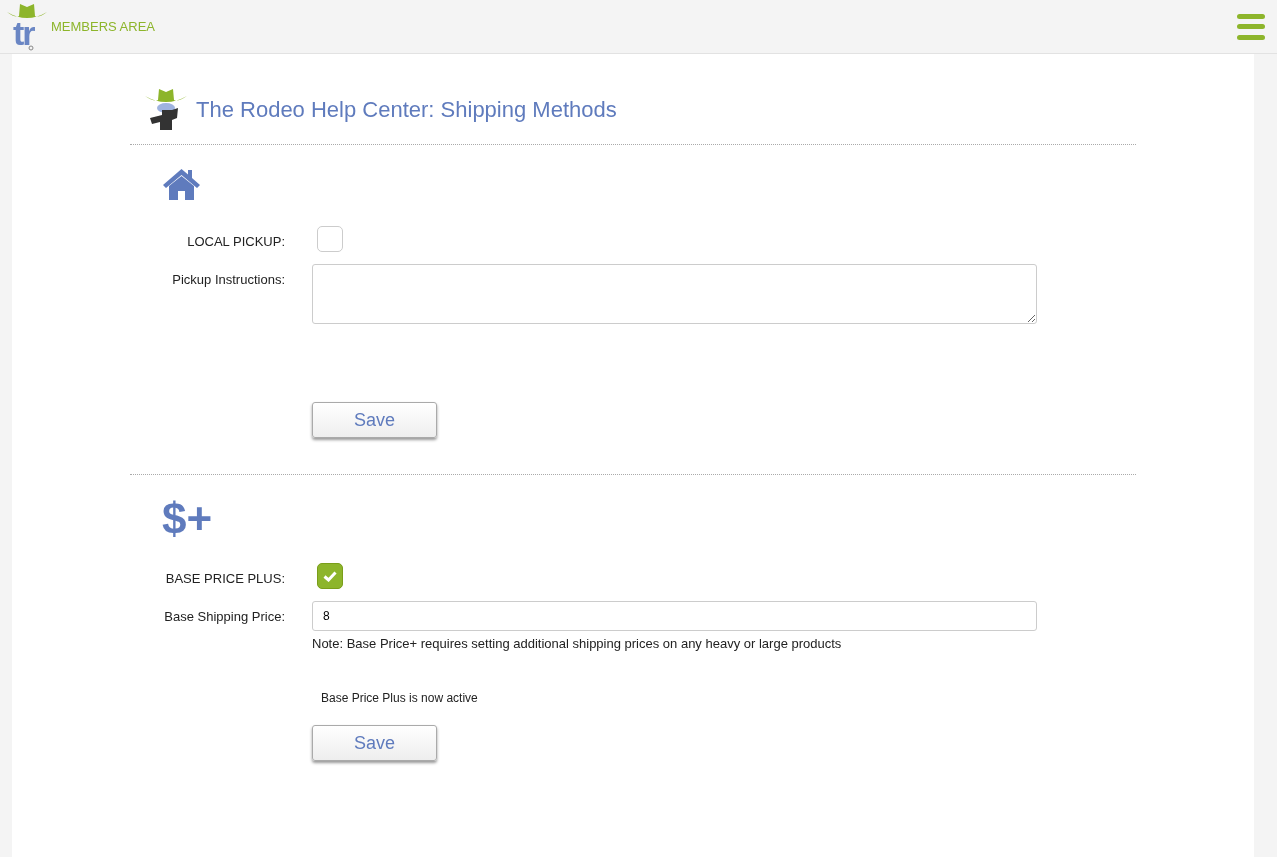 The width and height of the screenshot is (1277, 857). I want to click on cowboy-mascot-icon, so click(166, 110).